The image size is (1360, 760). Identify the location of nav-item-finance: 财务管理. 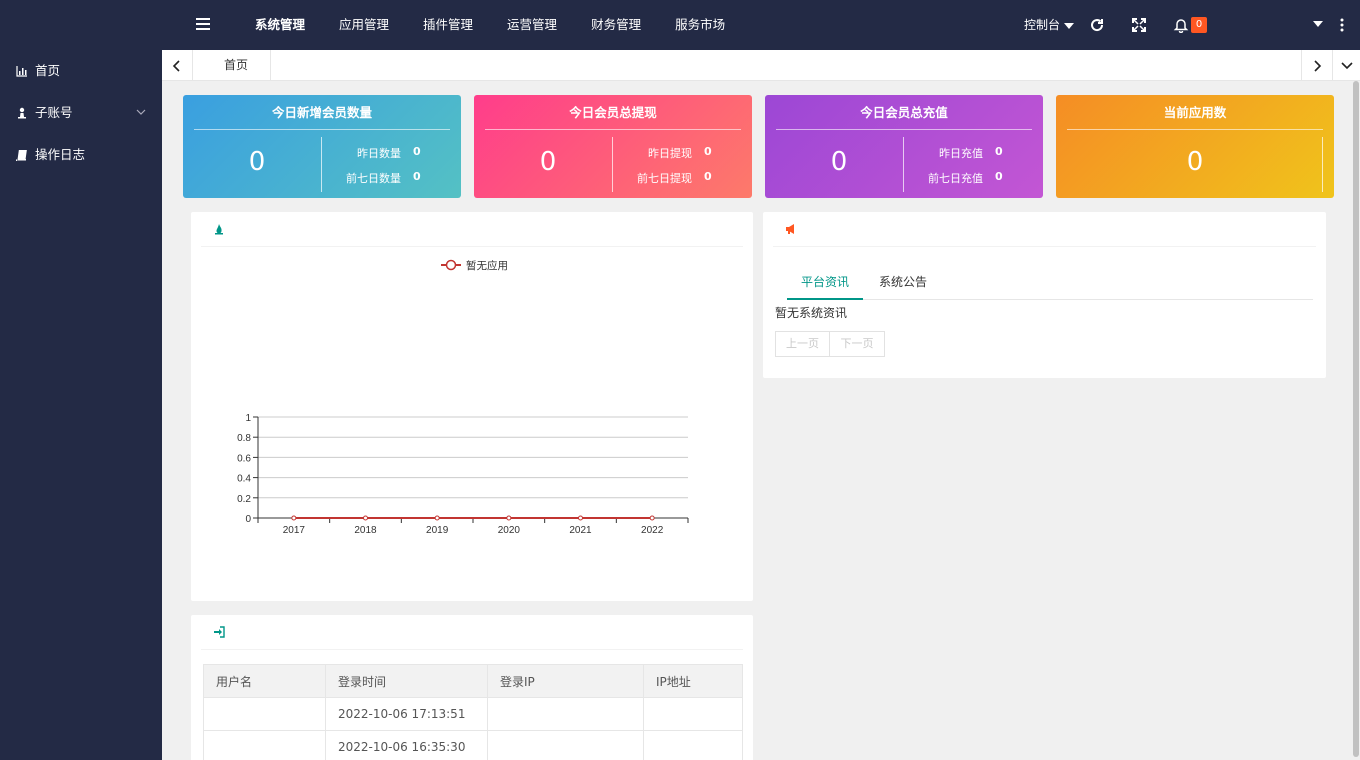
(616, 25).